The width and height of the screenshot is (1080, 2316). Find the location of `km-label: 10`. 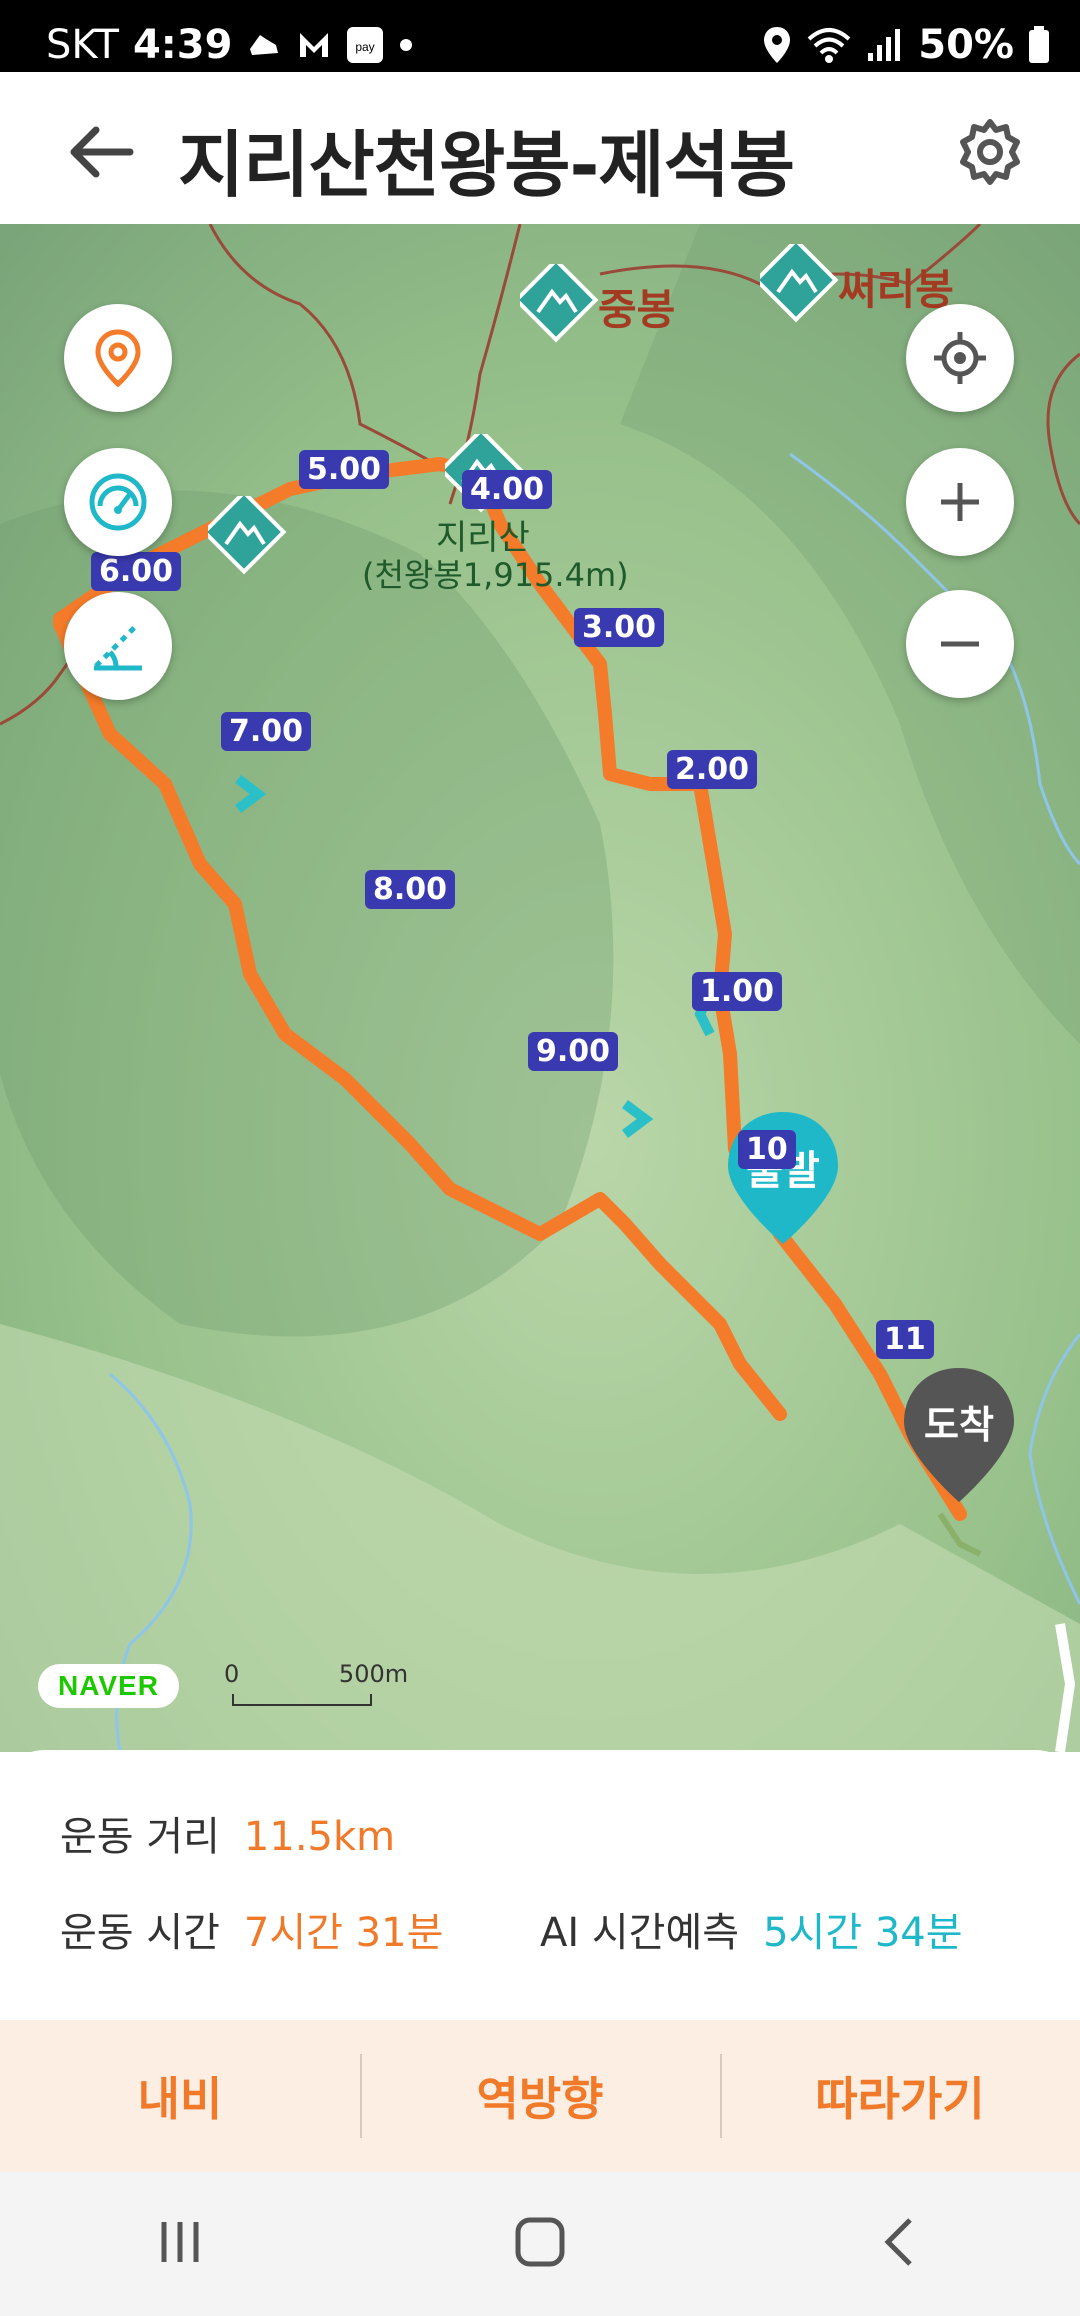

km-label: 10 is located at coordinates (767, 1149).